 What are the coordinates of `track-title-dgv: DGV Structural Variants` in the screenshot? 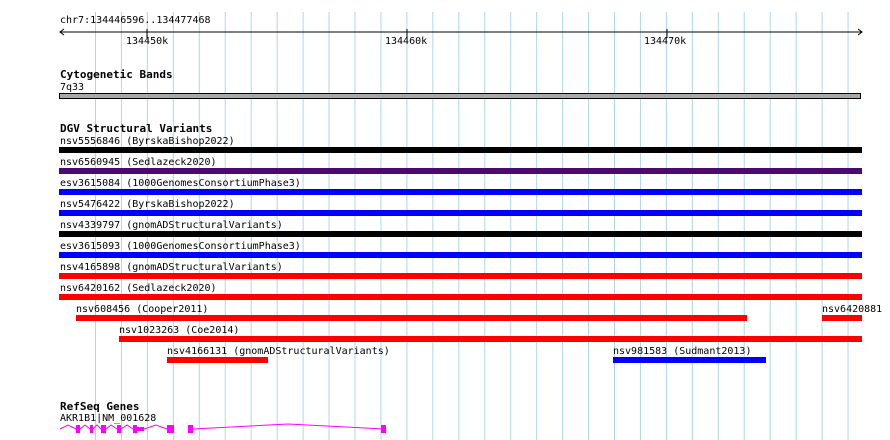 It's located at (136, 128).